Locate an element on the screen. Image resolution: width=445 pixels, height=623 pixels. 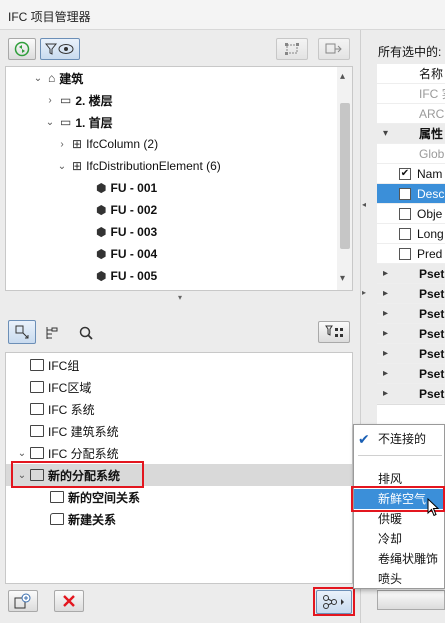
system-icon is located at coordinates (37, 409).